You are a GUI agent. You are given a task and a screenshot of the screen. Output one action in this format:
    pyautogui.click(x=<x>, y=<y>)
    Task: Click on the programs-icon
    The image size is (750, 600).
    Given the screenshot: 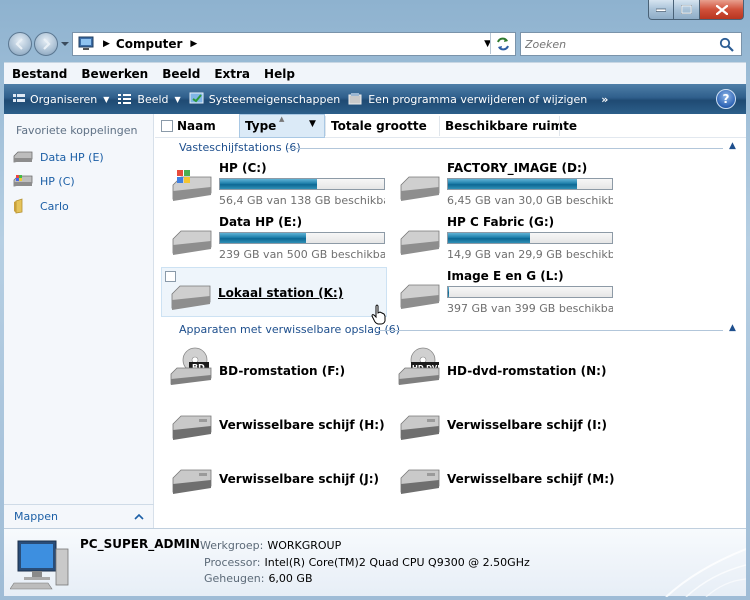 What is the action you would take?
    pyautogui.click(x=355, y=99)
    